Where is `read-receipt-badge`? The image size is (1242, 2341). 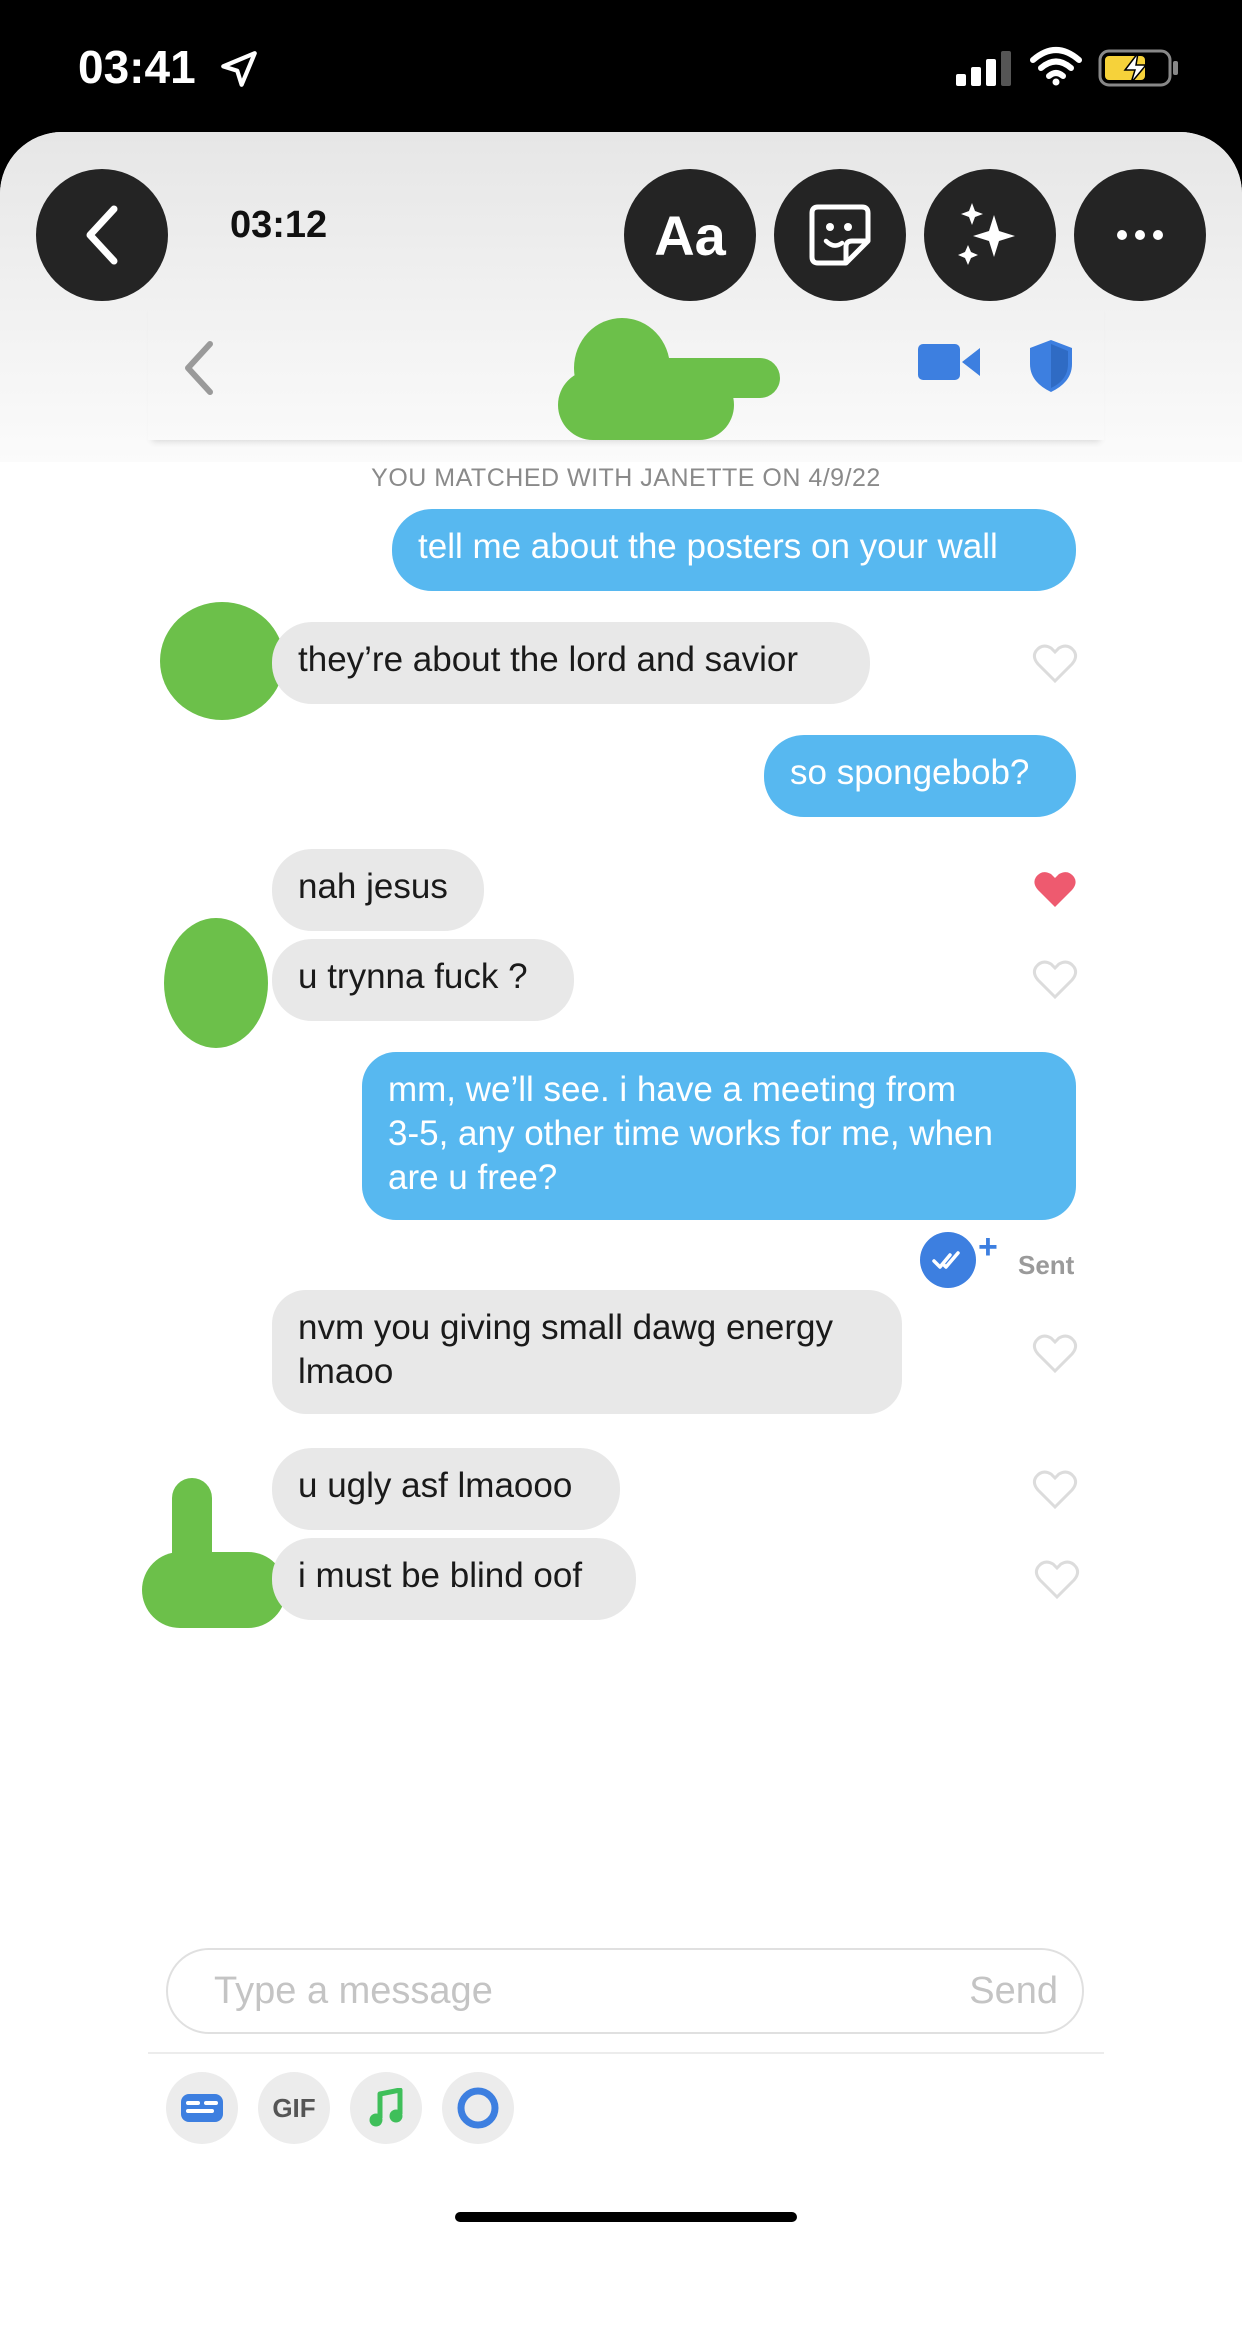 read-receipt-badge is located at coordinates (948, 1260).